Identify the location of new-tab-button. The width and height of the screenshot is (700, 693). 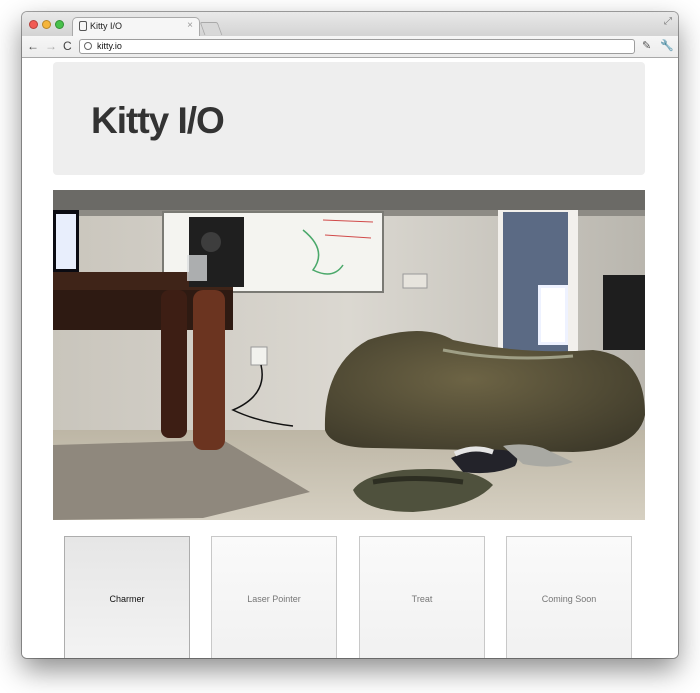
(211, 28).